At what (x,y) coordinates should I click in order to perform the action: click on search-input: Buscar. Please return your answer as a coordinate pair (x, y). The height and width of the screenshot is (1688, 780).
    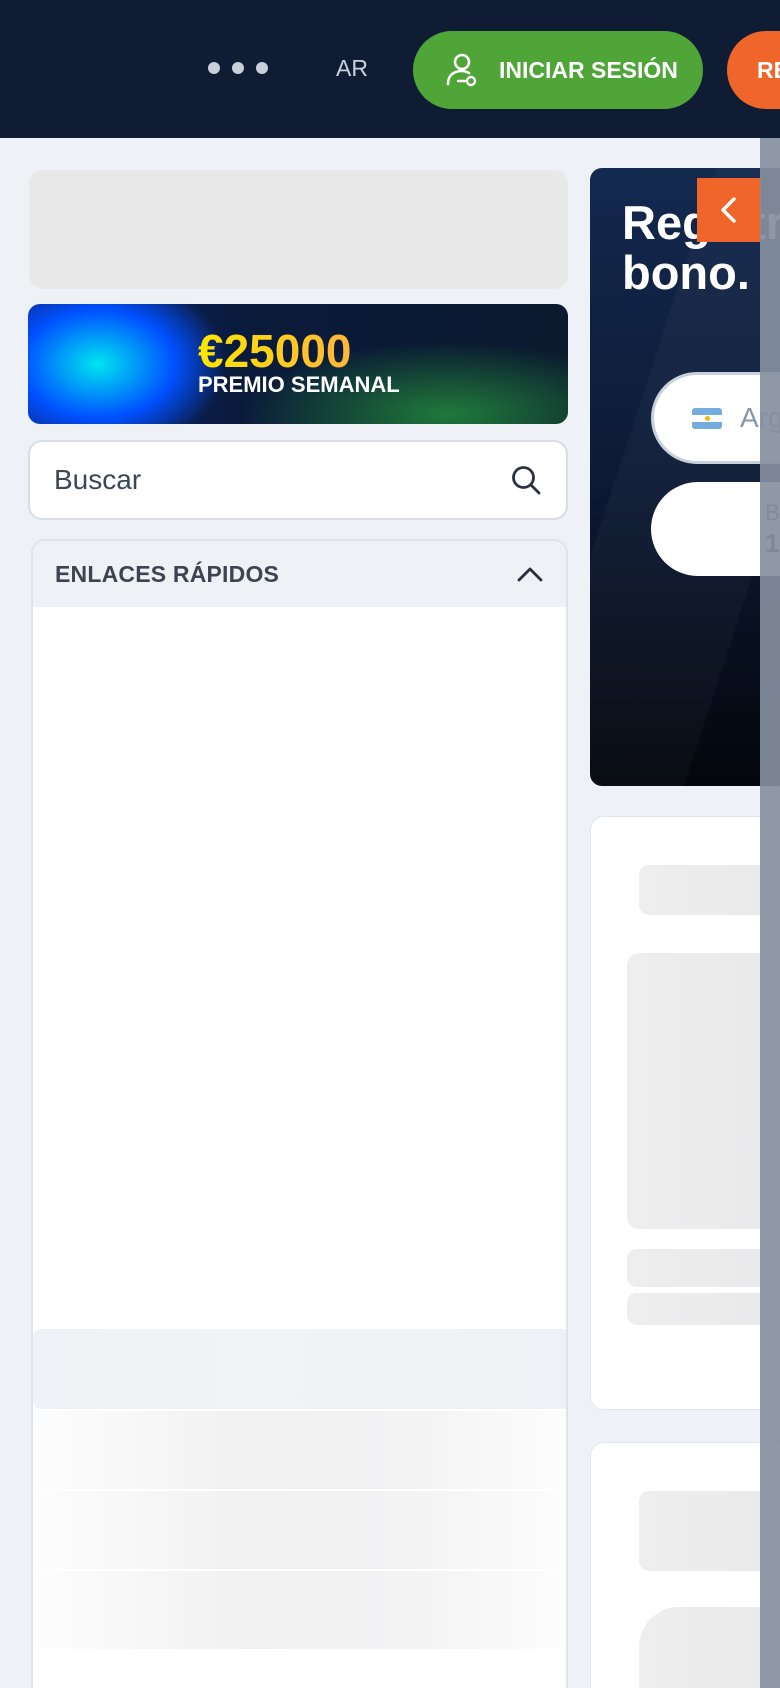
    Looking at the image, I should click on (298, 480).